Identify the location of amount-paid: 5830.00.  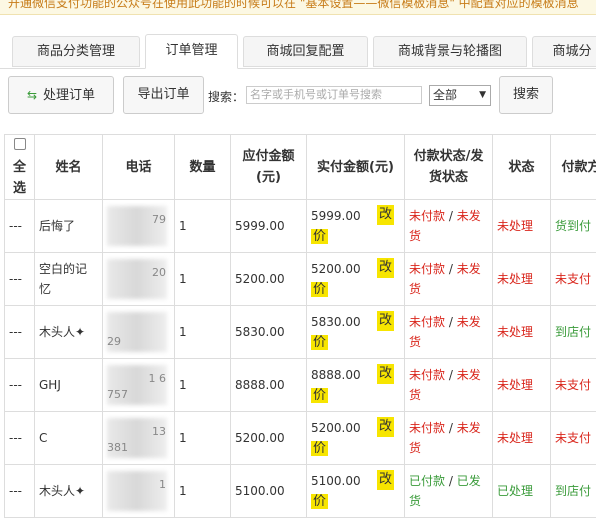
(336, 322).